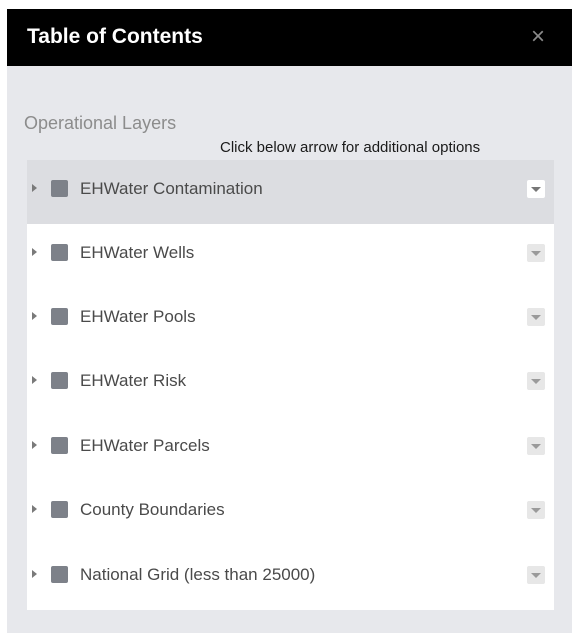 The width and height of the screenshot is (573, 633). I want to click on layer-row: EHWater Risk, so click(290, 384).